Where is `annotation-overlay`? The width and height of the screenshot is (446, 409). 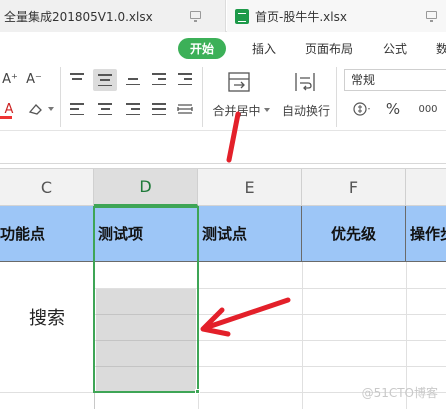
annotation-overlay is located at coordinates (245, 224).